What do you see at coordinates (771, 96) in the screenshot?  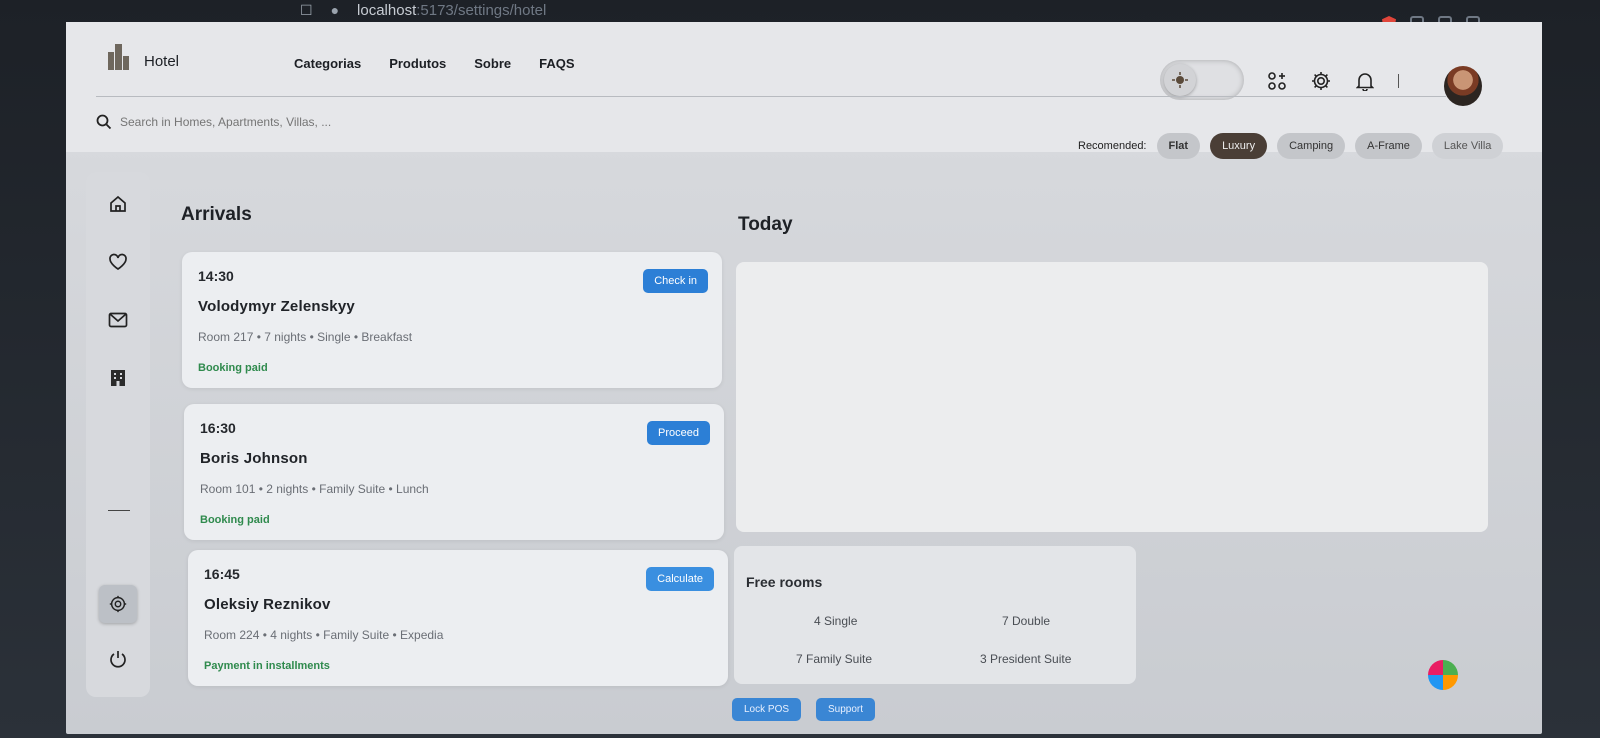 I see `navbar-separator` at bounding box center [771, 96].